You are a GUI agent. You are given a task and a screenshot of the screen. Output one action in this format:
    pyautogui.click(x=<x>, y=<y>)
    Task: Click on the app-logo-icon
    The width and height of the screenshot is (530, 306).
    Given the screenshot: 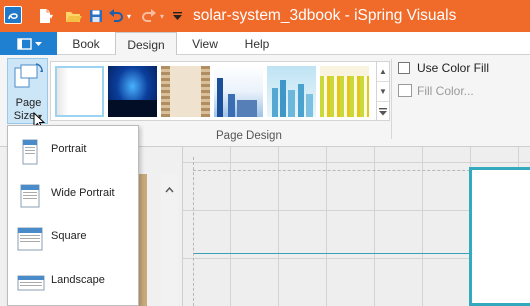 What is the action you would take?
    pyautogui.click(x=13, y=15)
    